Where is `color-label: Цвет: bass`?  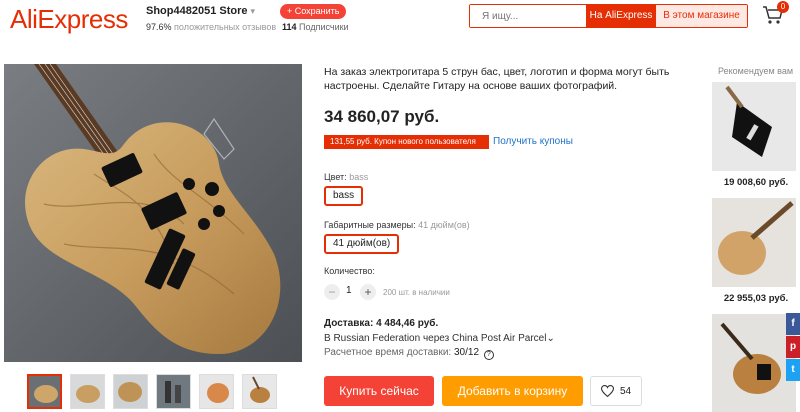
color-label: Цвет: bass is located at coordinates (346, 177).